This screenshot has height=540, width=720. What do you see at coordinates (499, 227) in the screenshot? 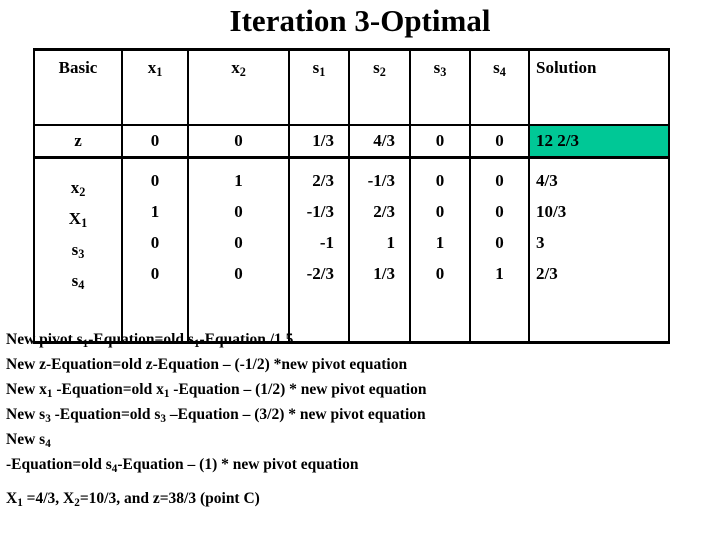
I see `s4-values-stack: 0 0 0 1` at bounding box center [499, 227].